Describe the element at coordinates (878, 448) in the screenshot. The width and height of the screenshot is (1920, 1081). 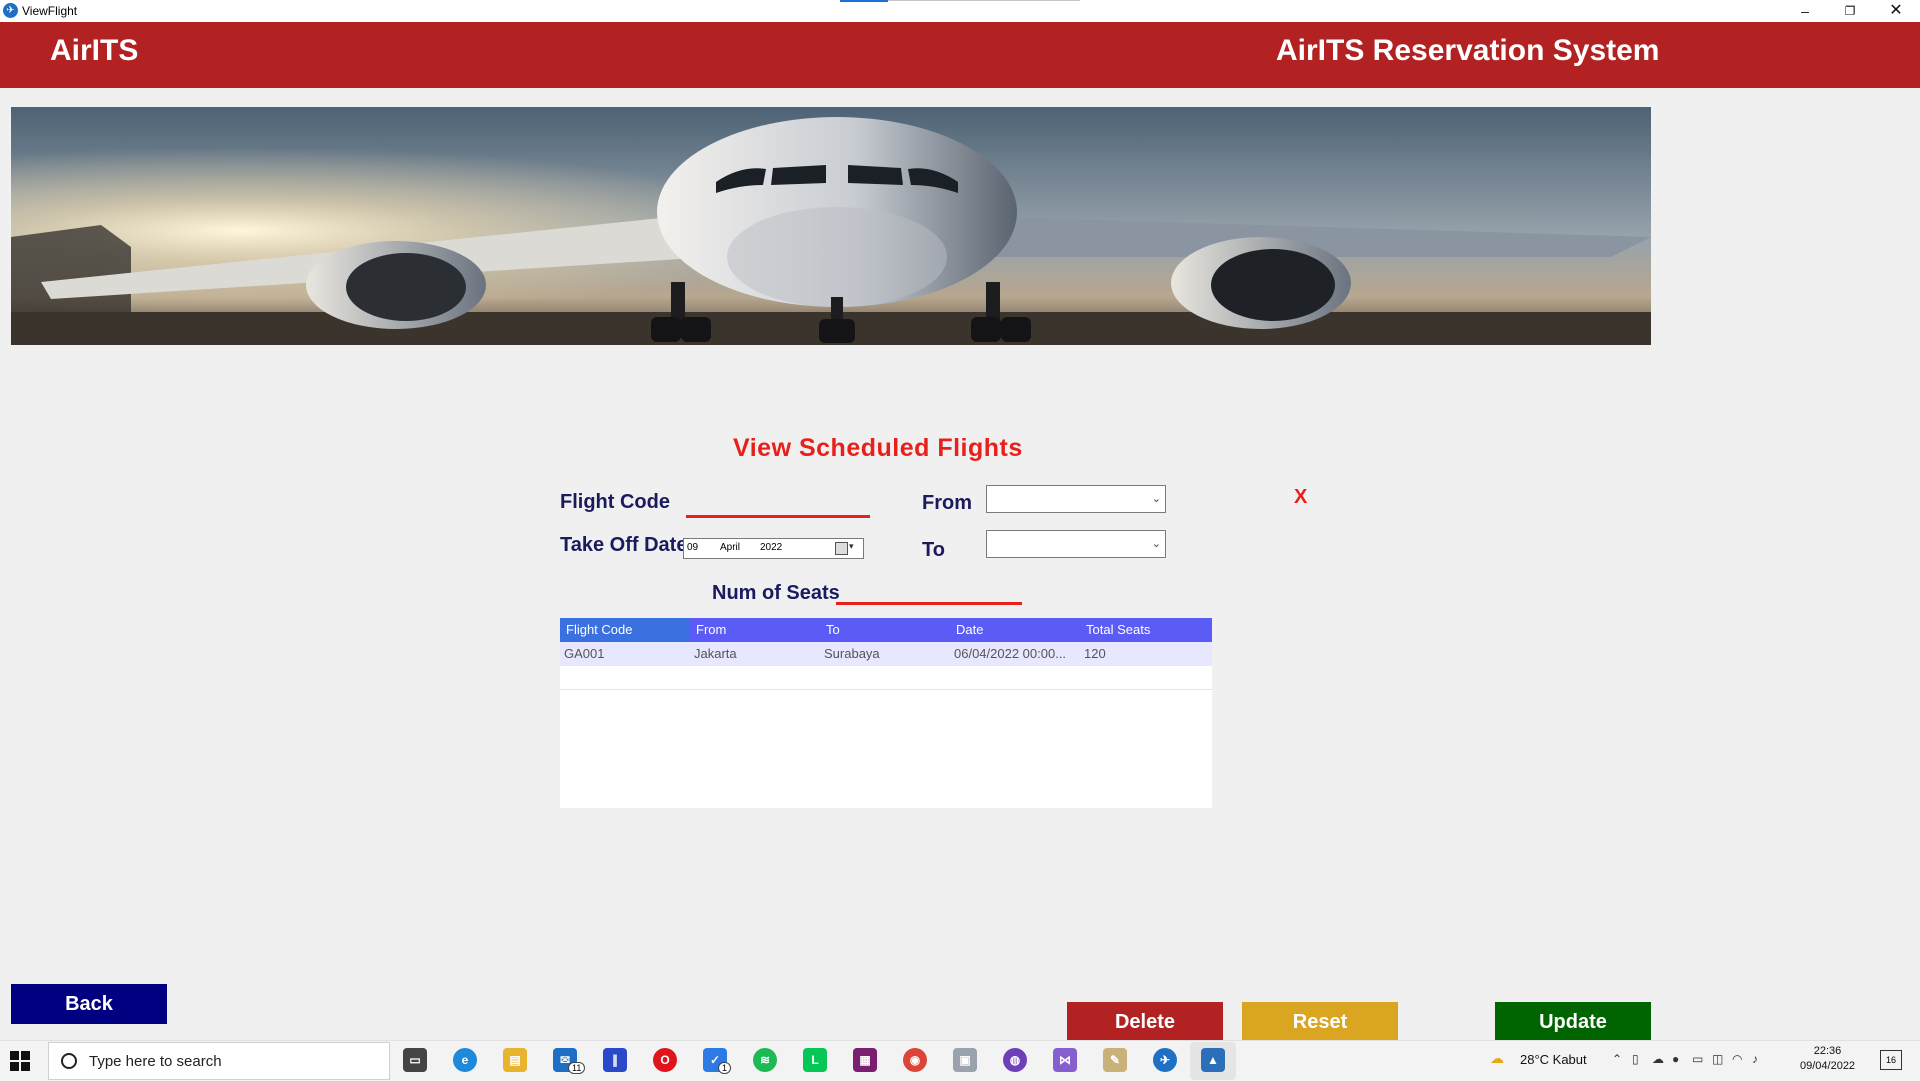
I see `page-title: View Scheduled Flights` at that location.